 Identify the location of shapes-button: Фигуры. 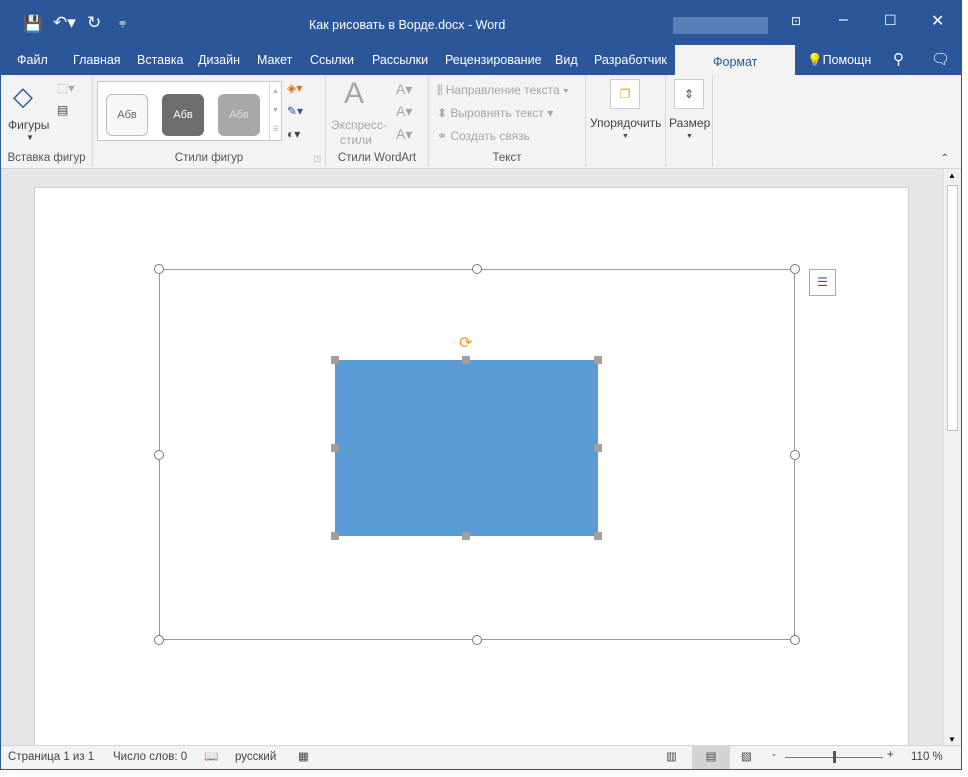
(28, 125).